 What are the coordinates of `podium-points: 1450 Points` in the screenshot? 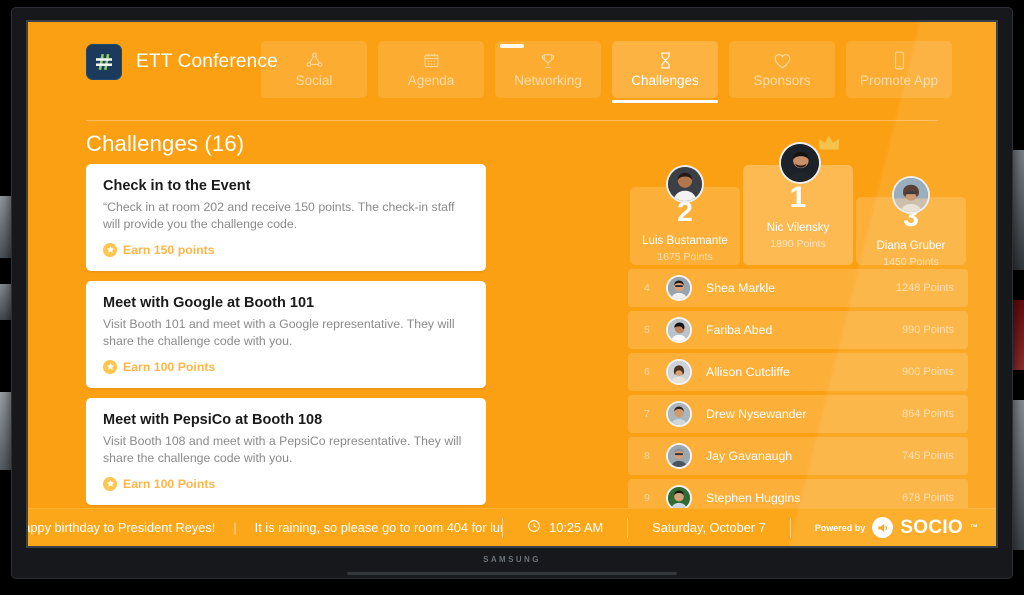 It's located at (911, 262).